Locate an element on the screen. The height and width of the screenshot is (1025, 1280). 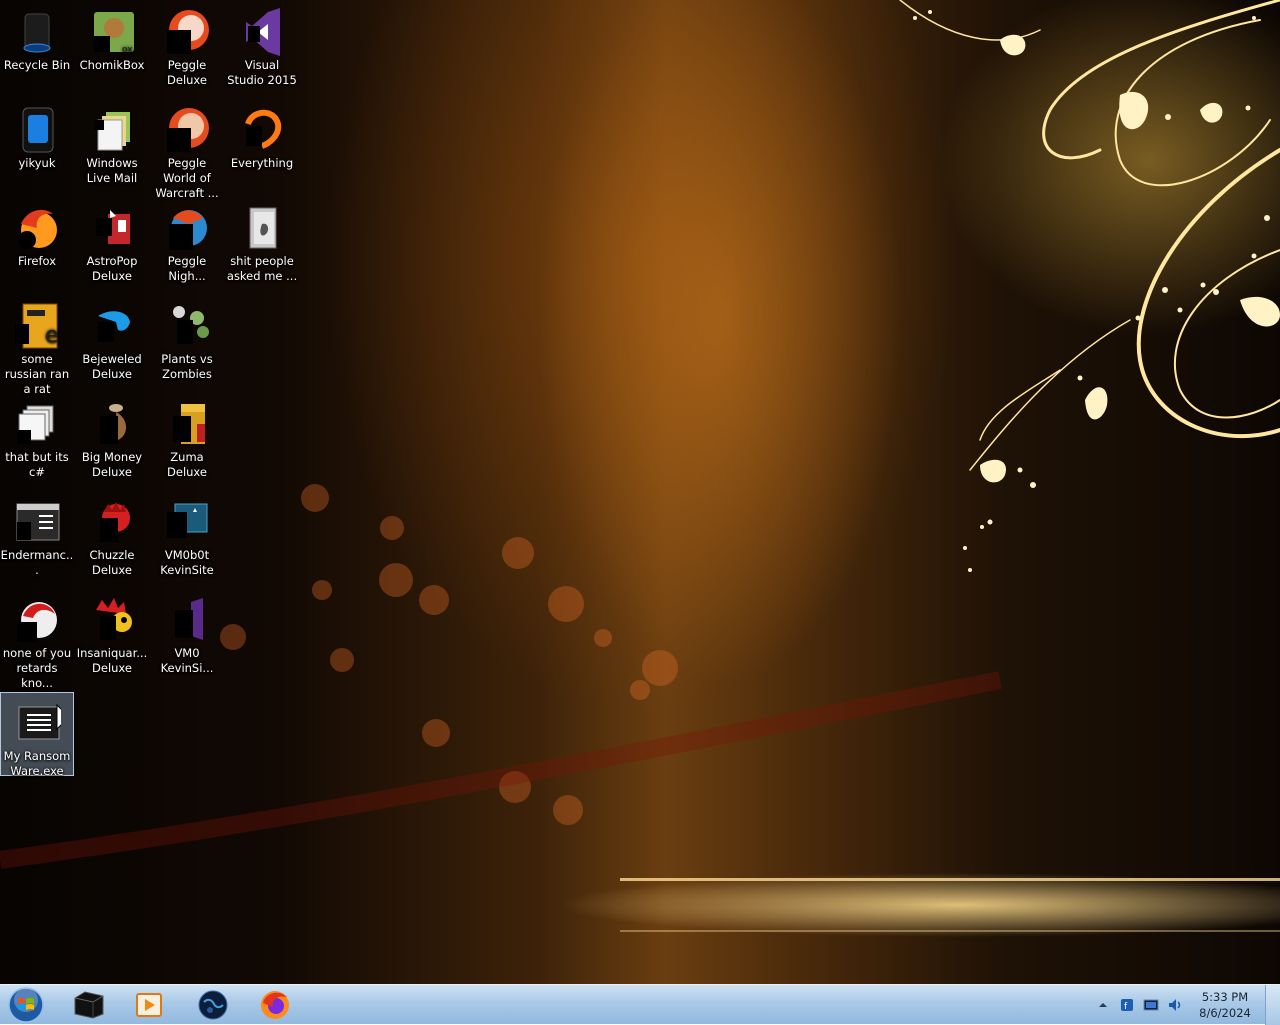
desktop-icon-yikyuk: yikyuk is located at coordinates (37, 135).